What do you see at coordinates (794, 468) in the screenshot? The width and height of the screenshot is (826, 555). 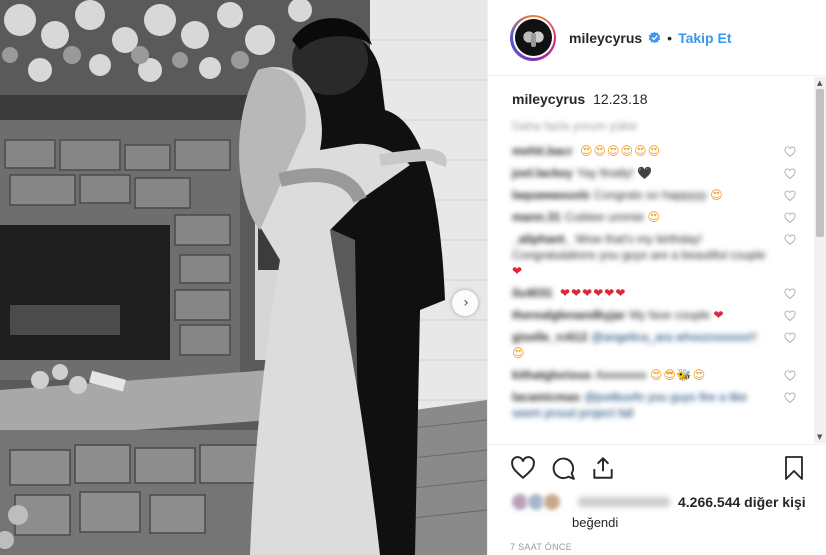 I see `save-bookmark-icon` at bounding box center [794, 468].